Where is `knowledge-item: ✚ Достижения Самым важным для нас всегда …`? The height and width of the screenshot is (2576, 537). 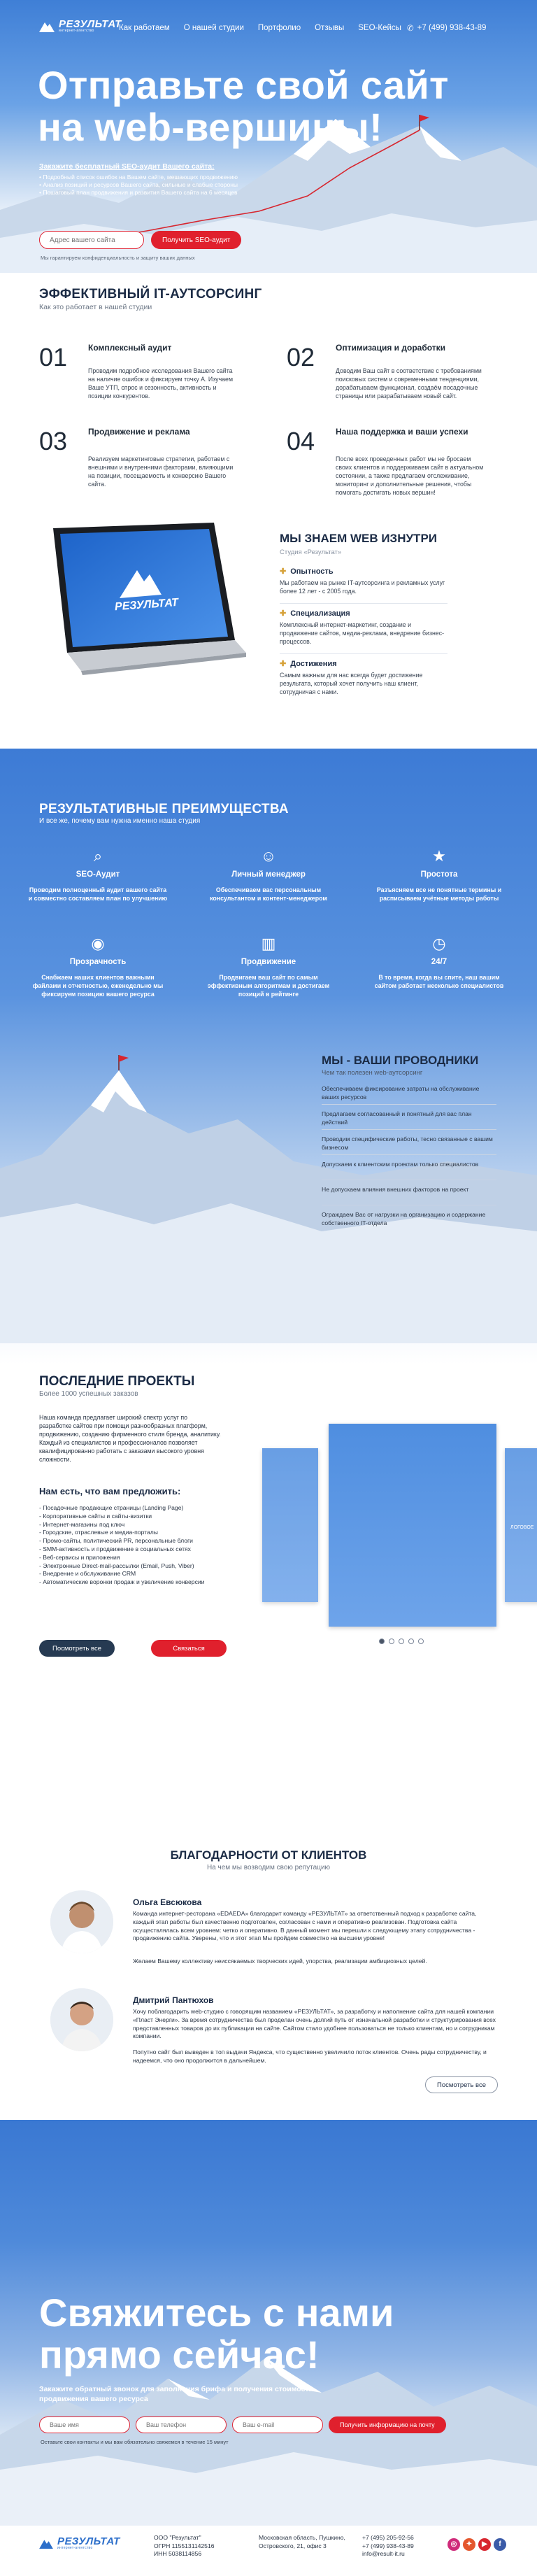
knowledge-item: ✚ Достижения Самым важным для нас всегда … is located at coordinates (364, 677).